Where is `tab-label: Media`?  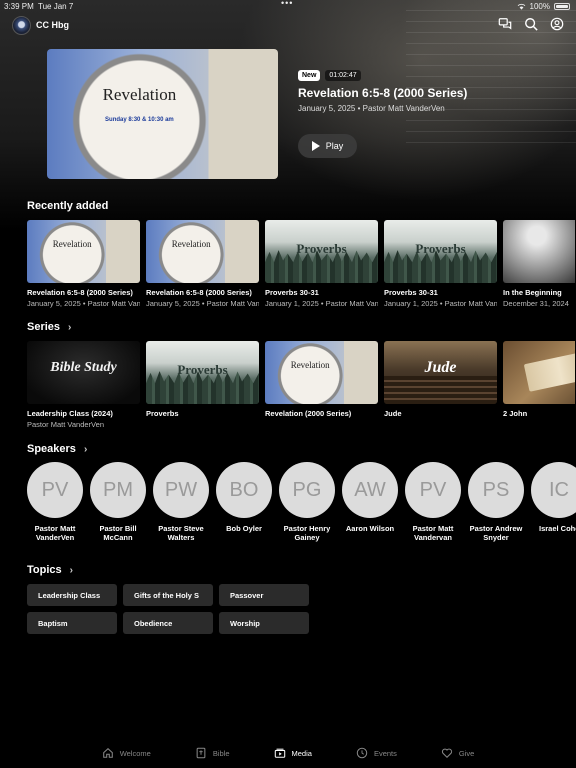 tab-label: Media is located at coordinates (301, 753).